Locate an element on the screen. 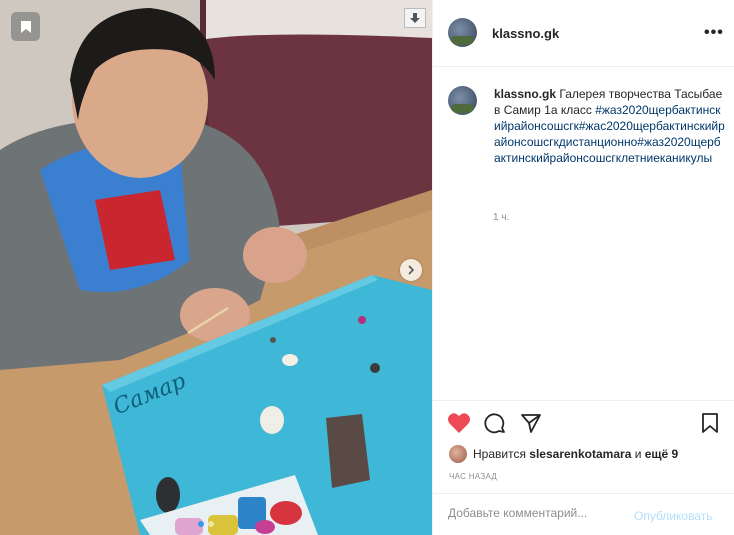 Image resolution: width=734 pixels, height=535 pixels. more-options-icon: ••• is located at coordinates (714, 33).